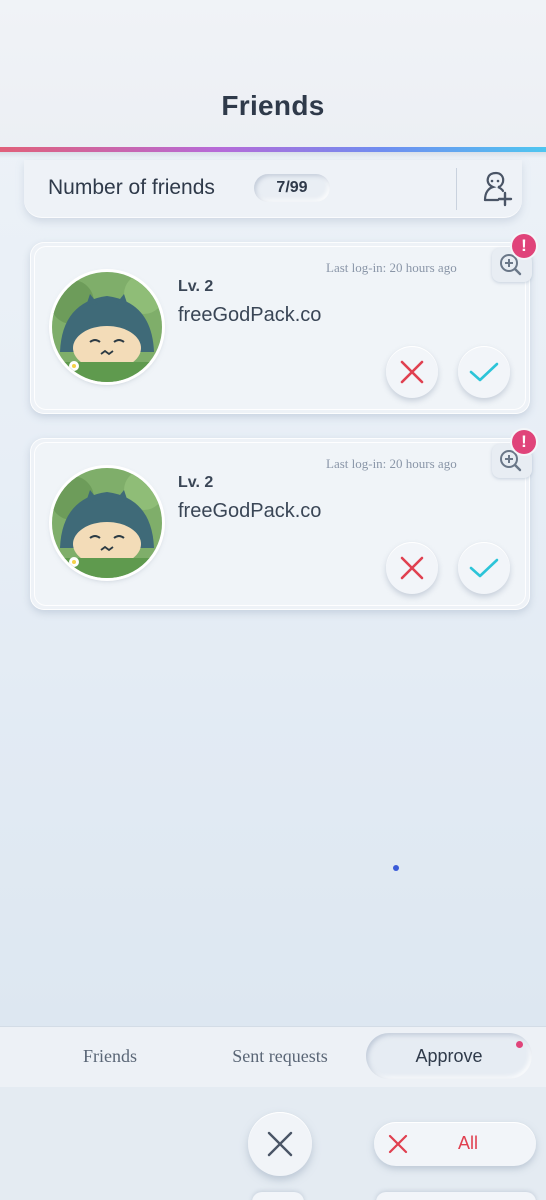  Describe the element at coordinates (456, 189) in the screenshot. I see `divider` at that location.